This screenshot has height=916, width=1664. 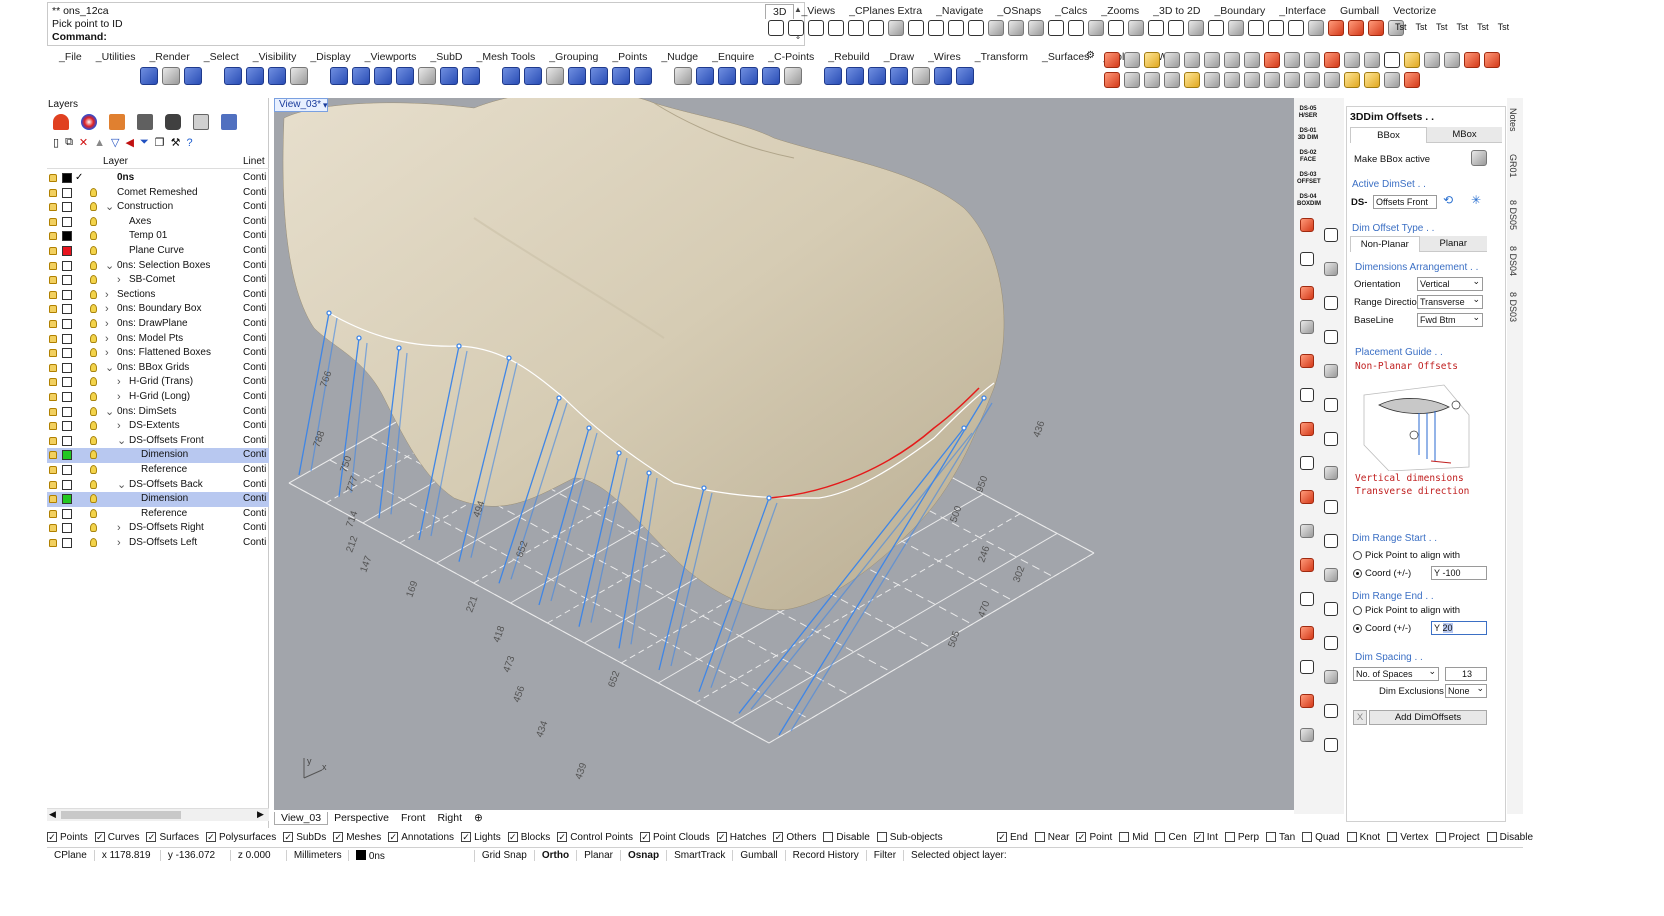 I want to click on filter-checkbox-13: Disable, so click(x=846, y=837).